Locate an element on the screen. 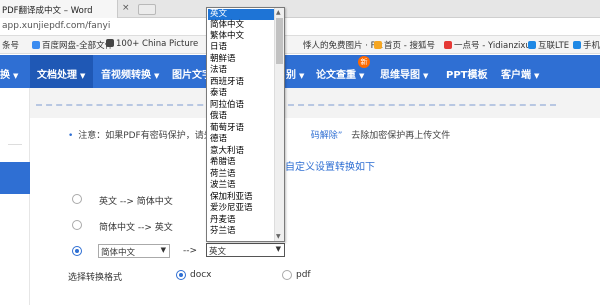 The height and width of the screenshot is (305, 600). dropdown-option: 俄语 is located at coordinates (241, 116).